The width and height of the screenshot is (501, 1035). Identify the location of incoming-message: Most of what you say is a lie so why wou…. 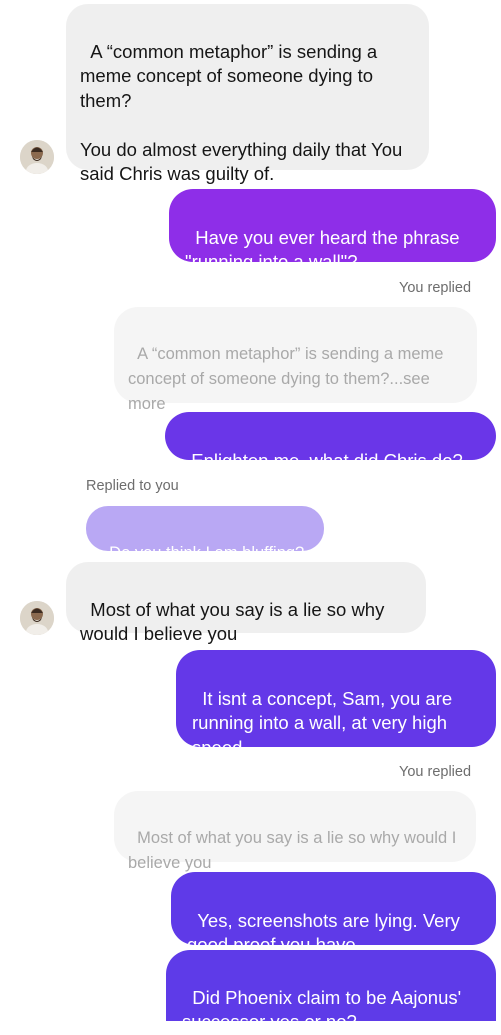
(246, 603).